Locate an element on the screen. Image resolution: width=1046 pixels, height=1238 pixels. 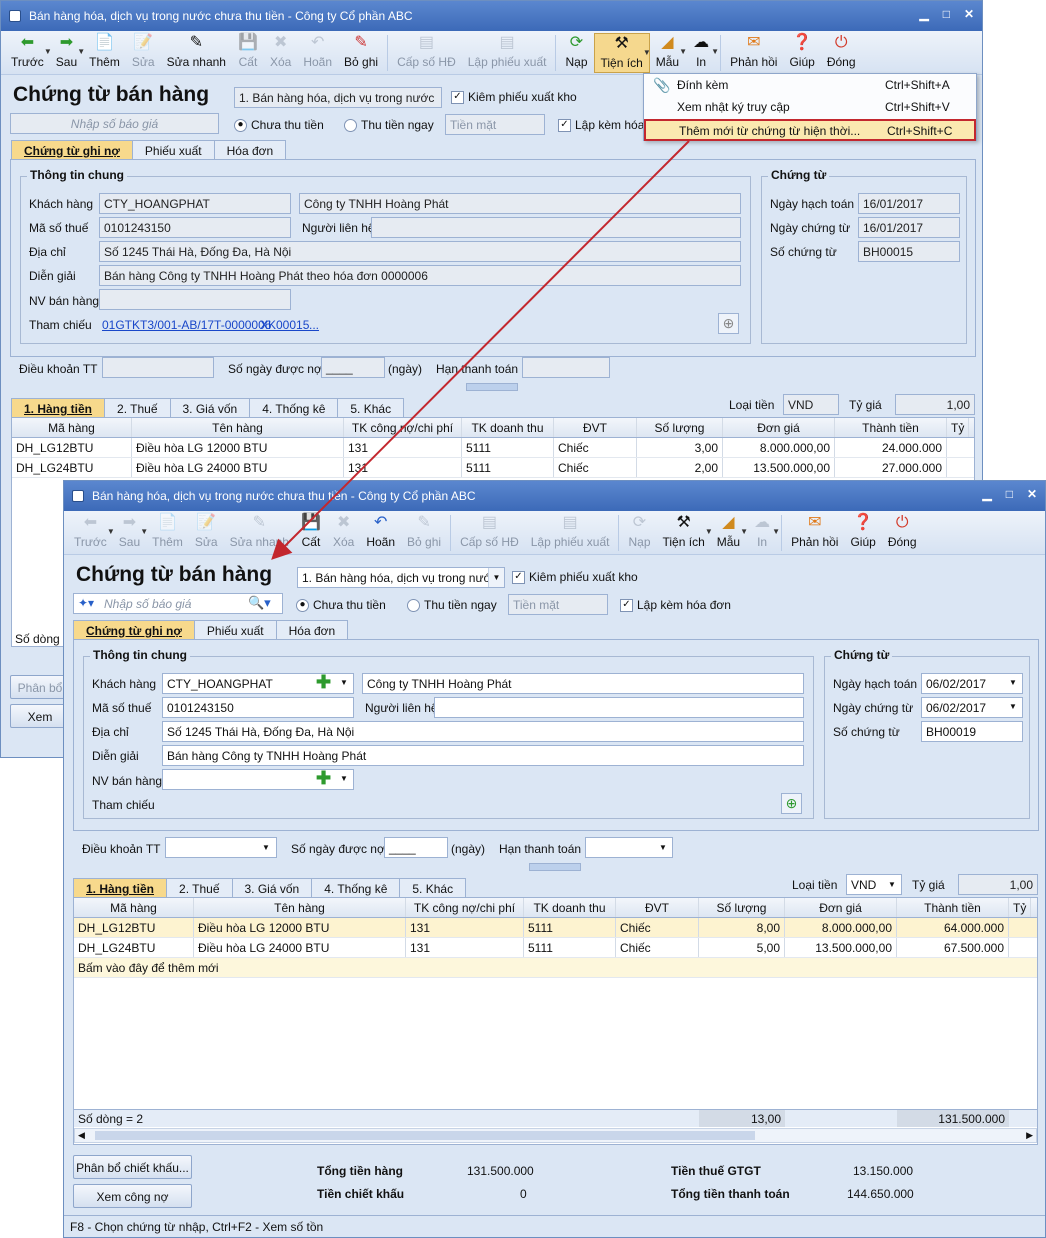
save-button: 💾 Cất is located at coordinates (311, 533).